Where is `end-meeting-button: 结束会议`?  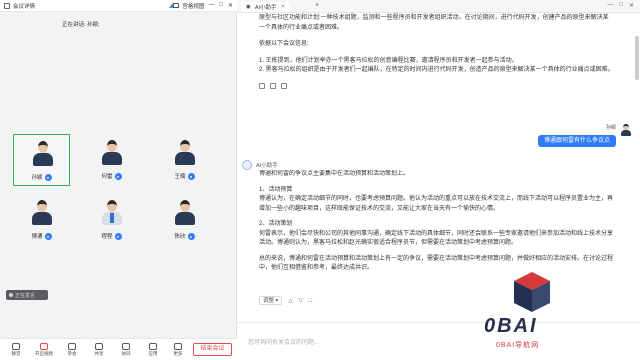
end-meeting-button: 结束会议 is located at coordinates (212, 349).